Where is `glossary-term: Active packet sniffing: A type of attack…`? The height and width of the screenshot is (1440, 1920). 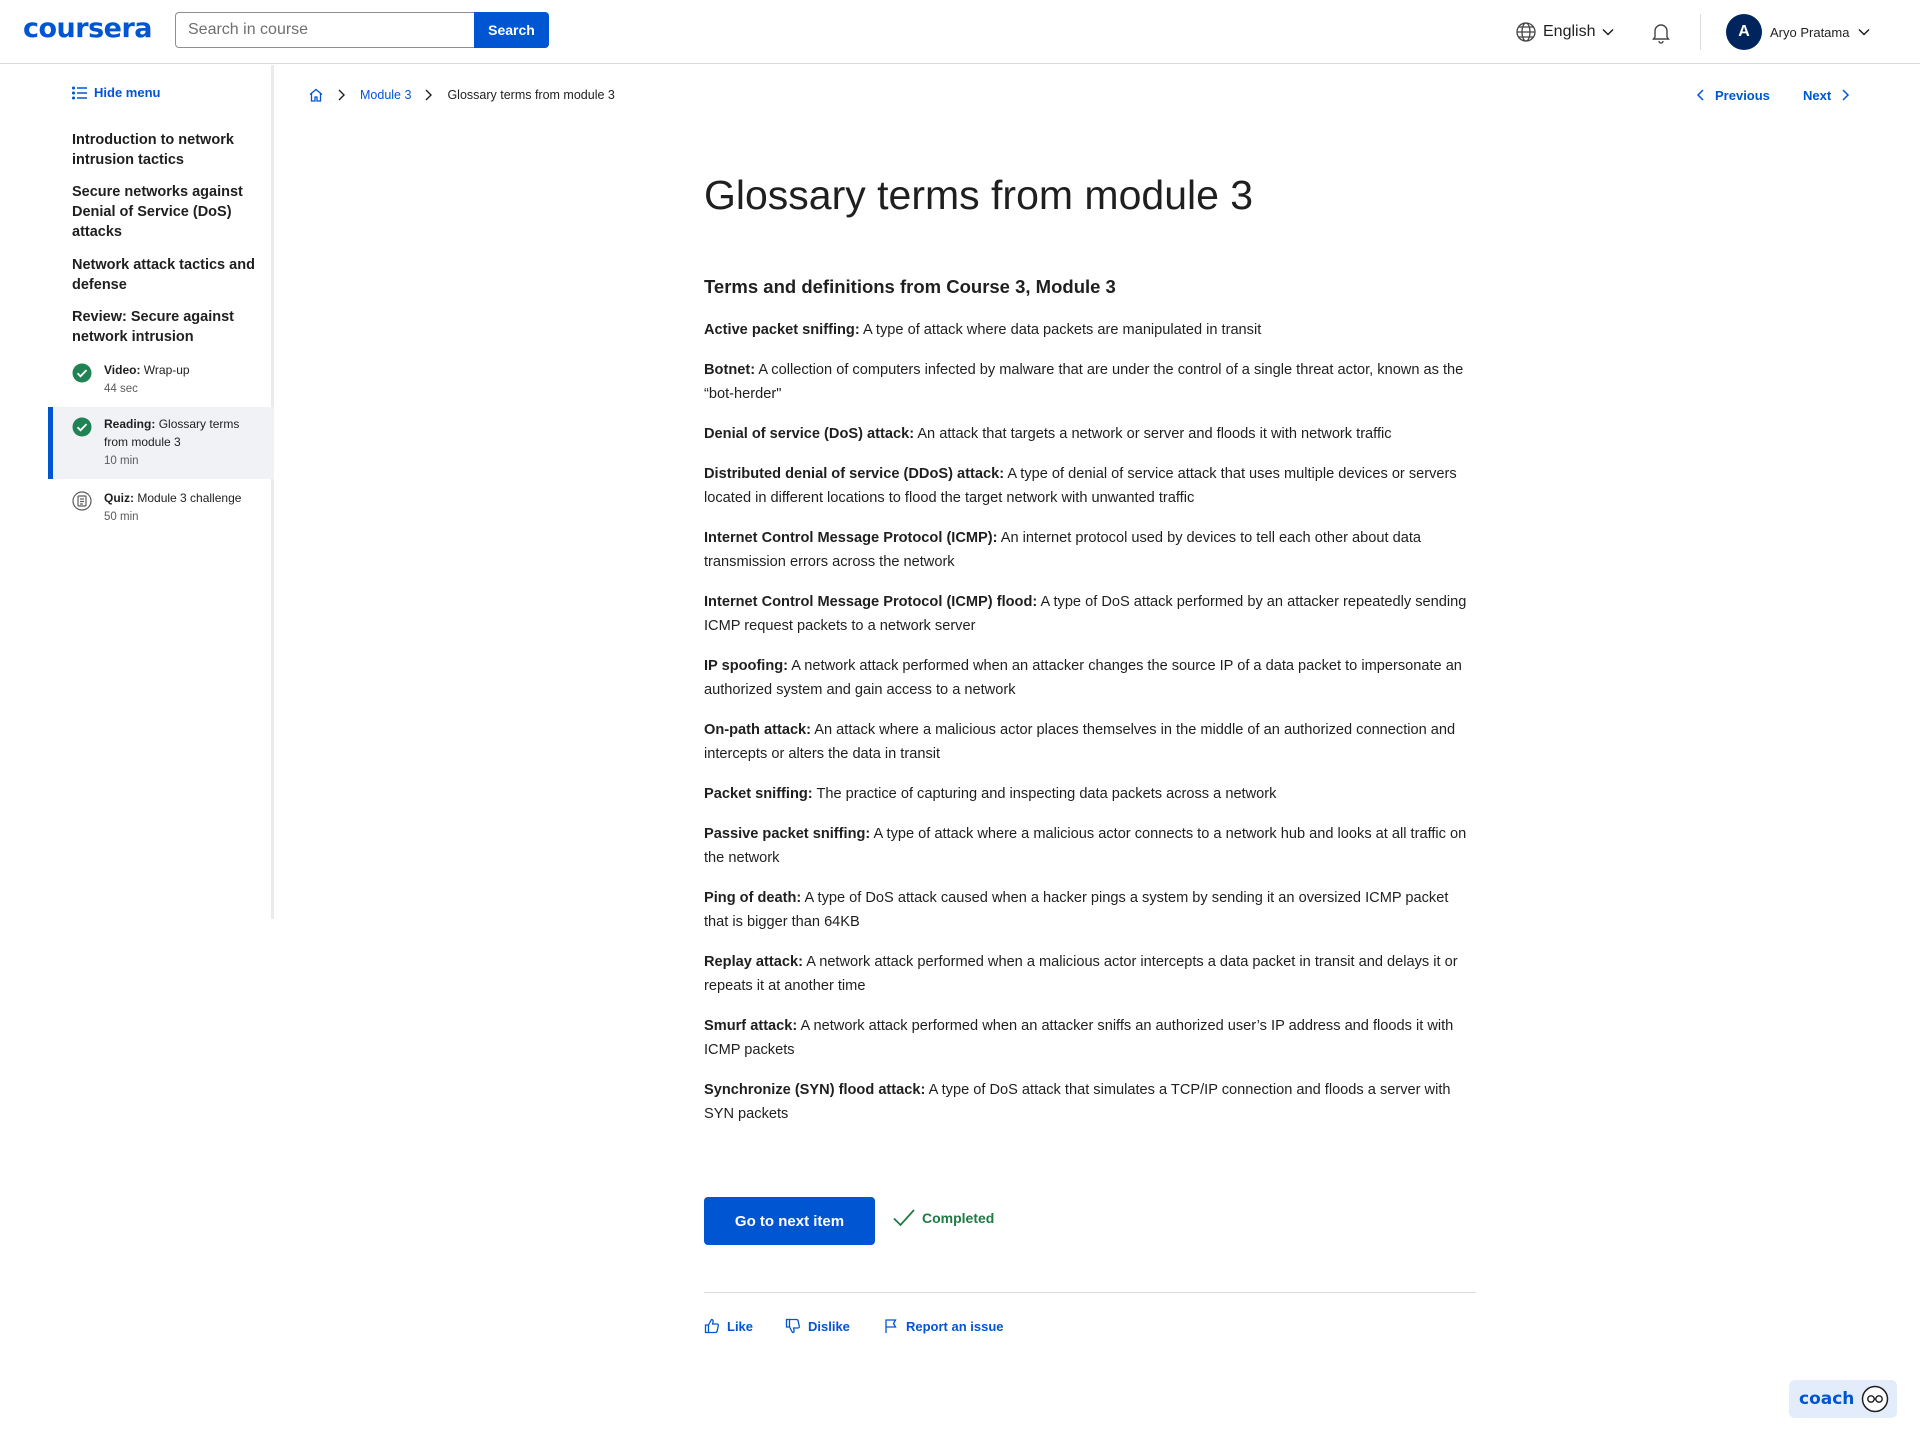 glossary-term: Active packet sniffing: A type of attack… is located at coordinates (1090, 330).